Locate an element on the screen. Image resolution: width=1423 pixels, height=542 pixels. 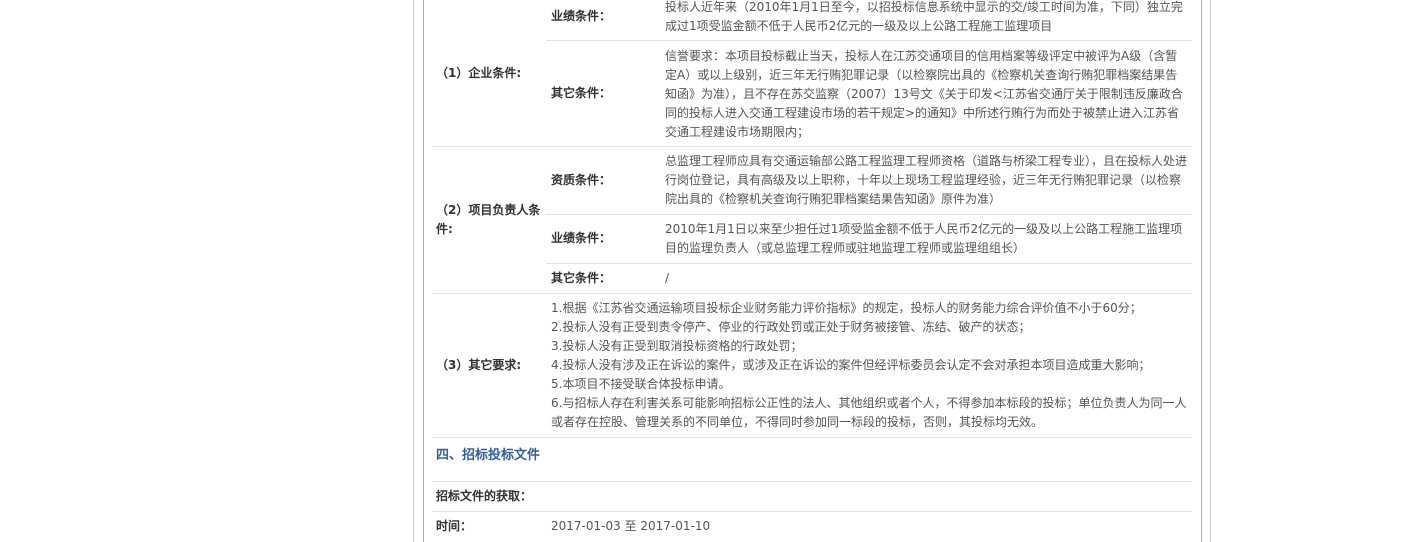
time-value-text: 2017-01-03 至 2017-01-10 is located at coordinates (631, 526).